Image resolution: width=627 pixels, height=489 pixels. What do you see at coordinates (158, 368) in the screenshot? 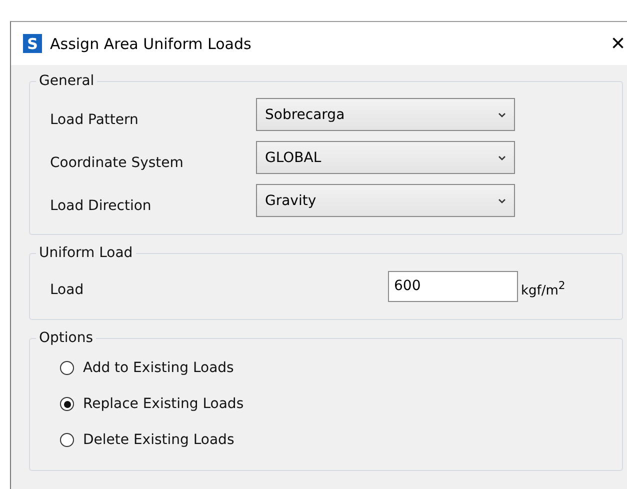
I see `radio-label: Add to Existing Loads` at bounding box center [158, 368].